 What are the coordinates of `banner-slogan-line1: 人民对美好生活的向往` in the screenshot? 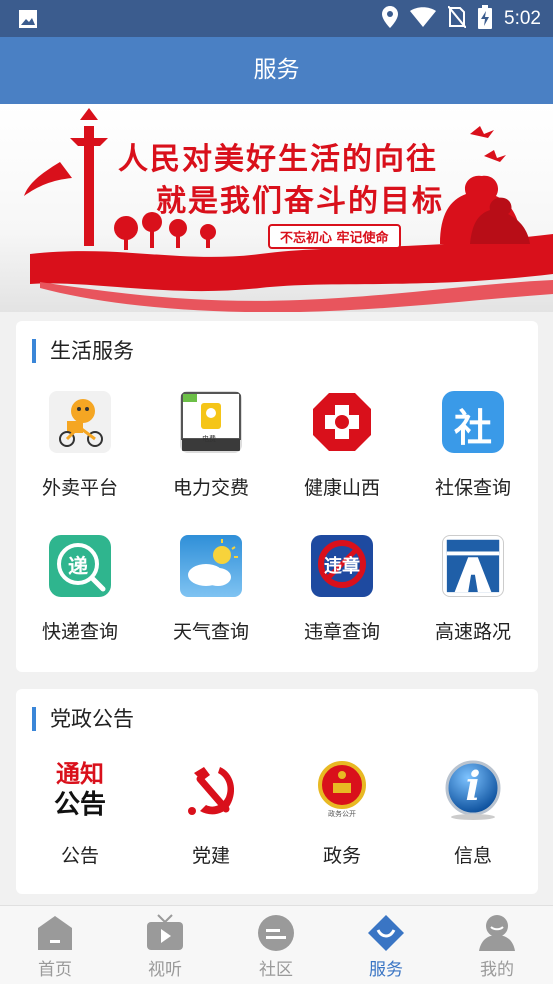 It's located at (278, 159).